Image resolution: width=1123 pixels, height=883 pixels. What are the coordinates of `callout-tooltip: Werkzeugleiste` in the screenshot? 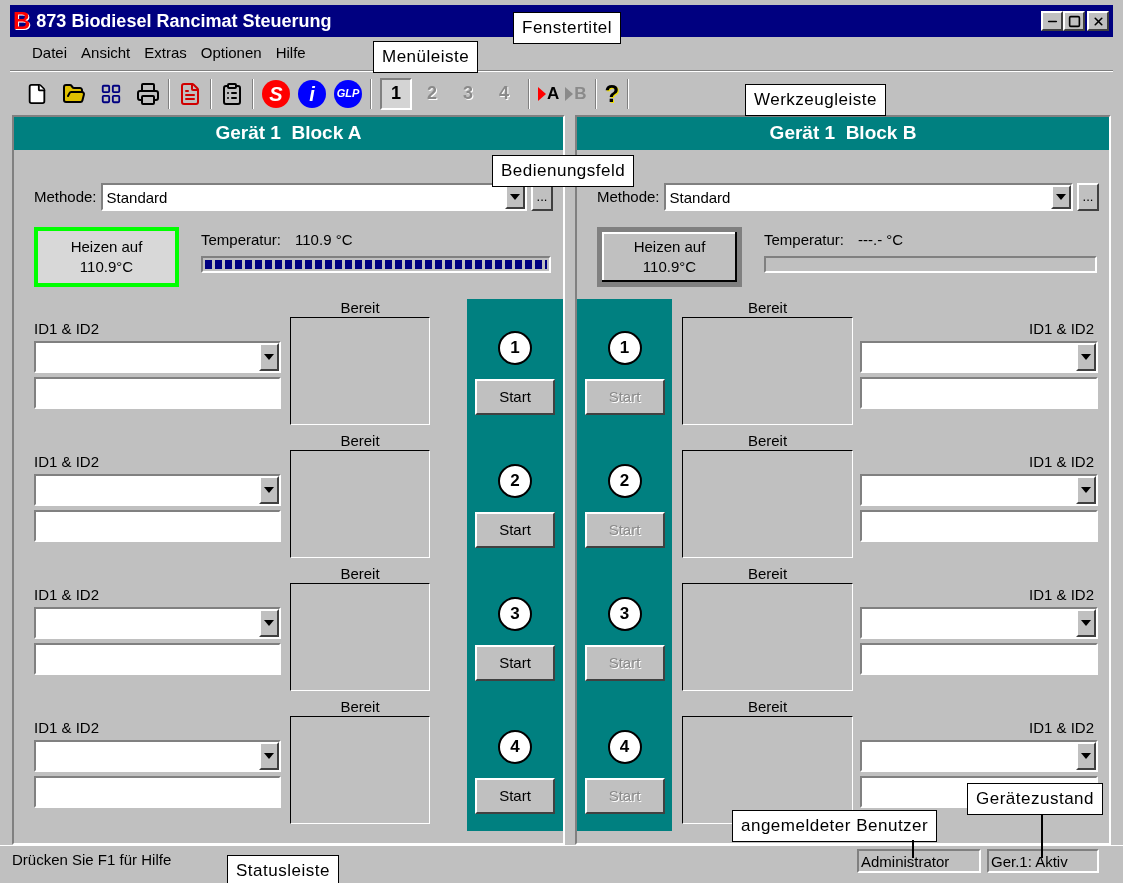 It's located at (815, 100).